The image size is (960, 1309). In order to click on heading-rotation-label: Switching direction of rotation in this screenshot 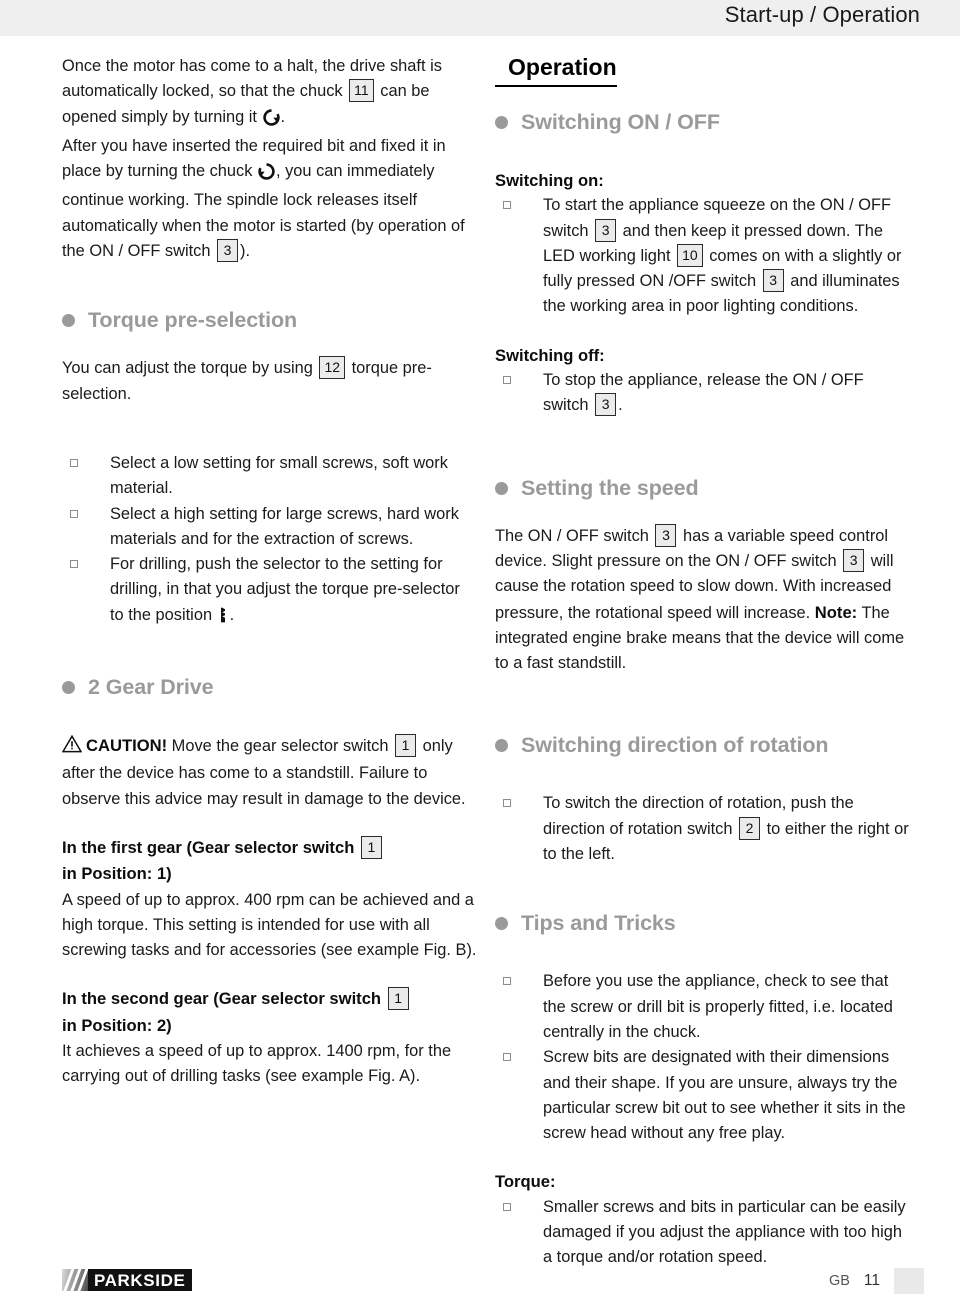, I will do `click(675, 745)`.